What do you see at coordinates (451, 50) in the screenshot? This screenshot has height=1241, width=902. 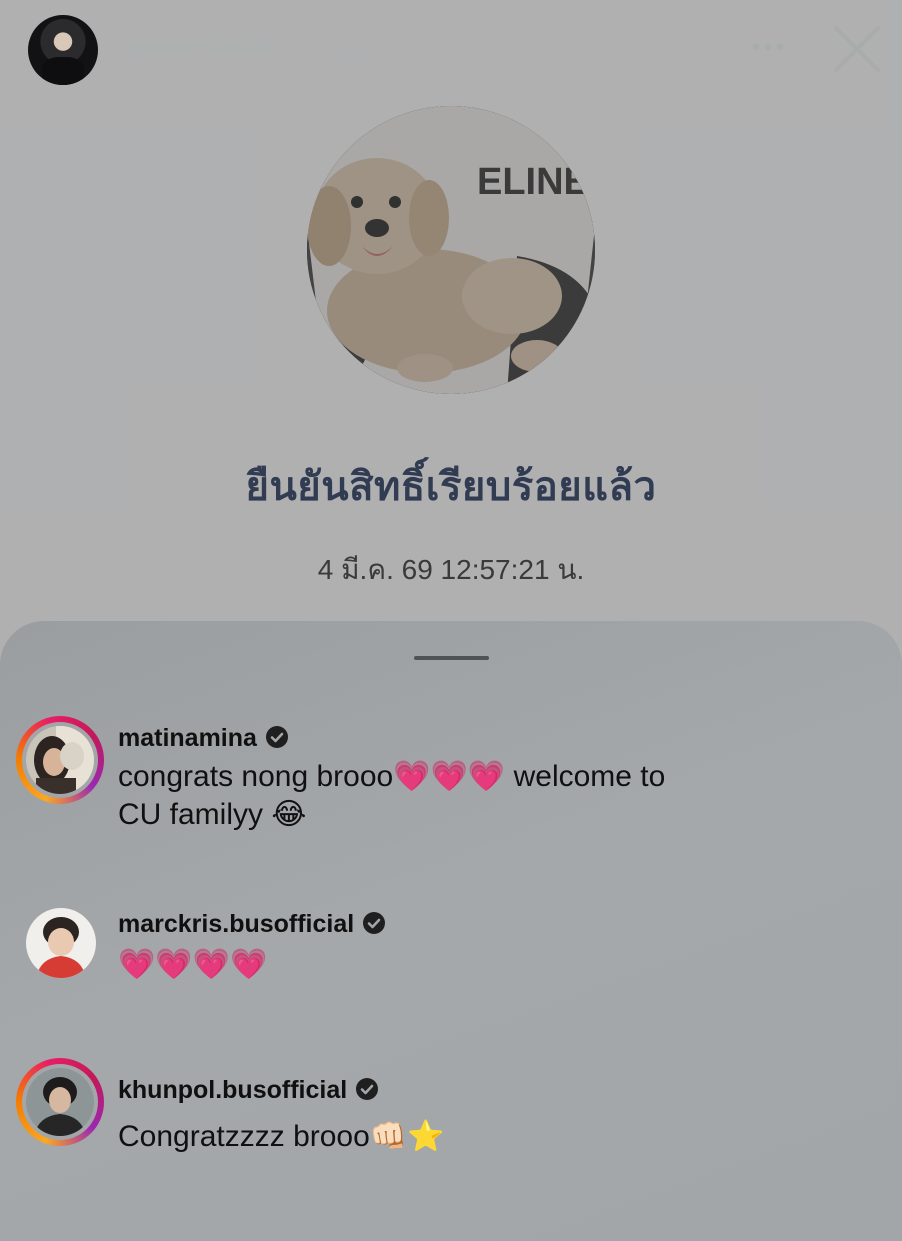 I see `story-header: peemtanat 3 ชม.` at bounding box center [451, 50].